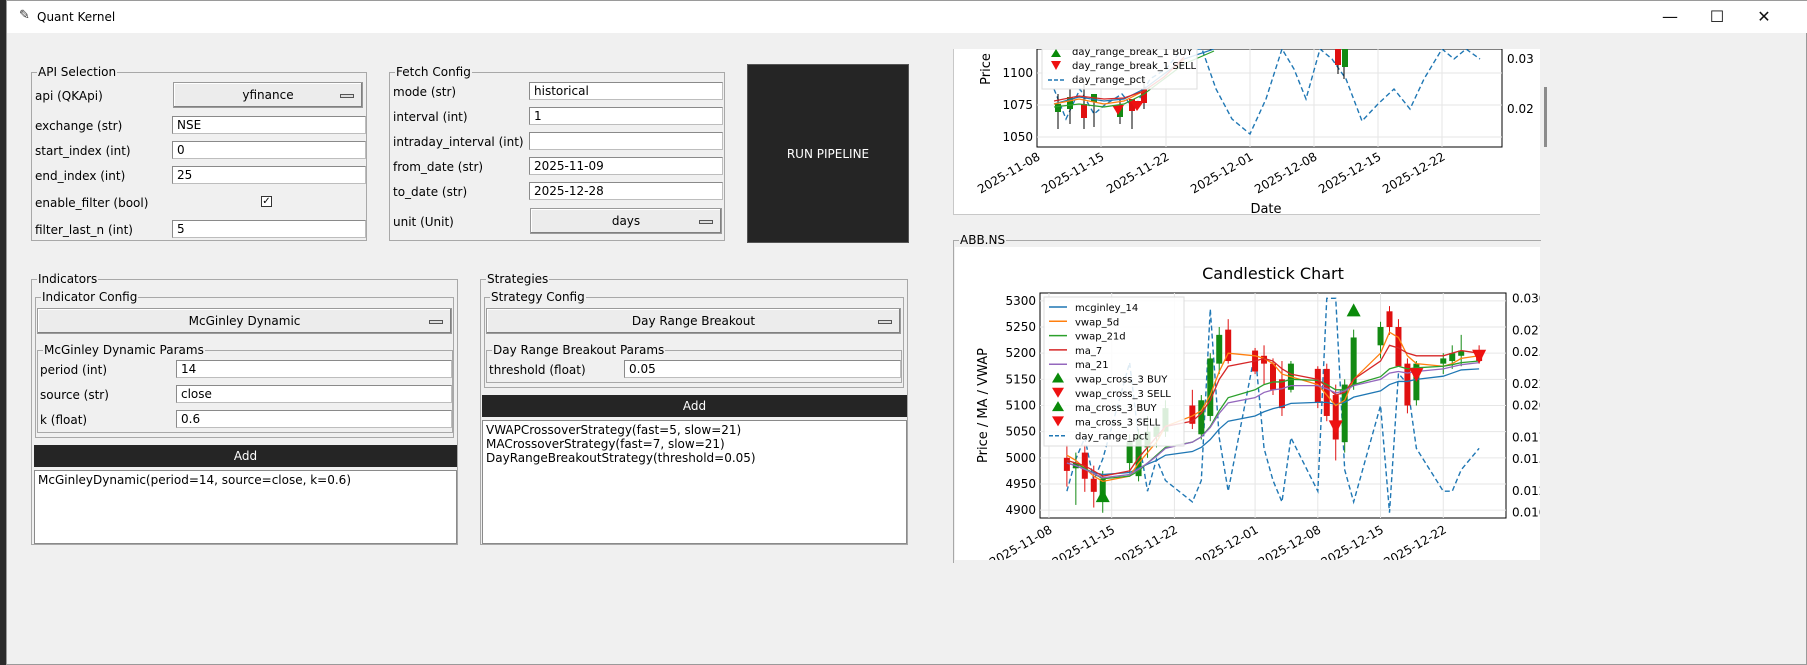  I want to click on y-tick-label: 5200, so click(1020, 353).